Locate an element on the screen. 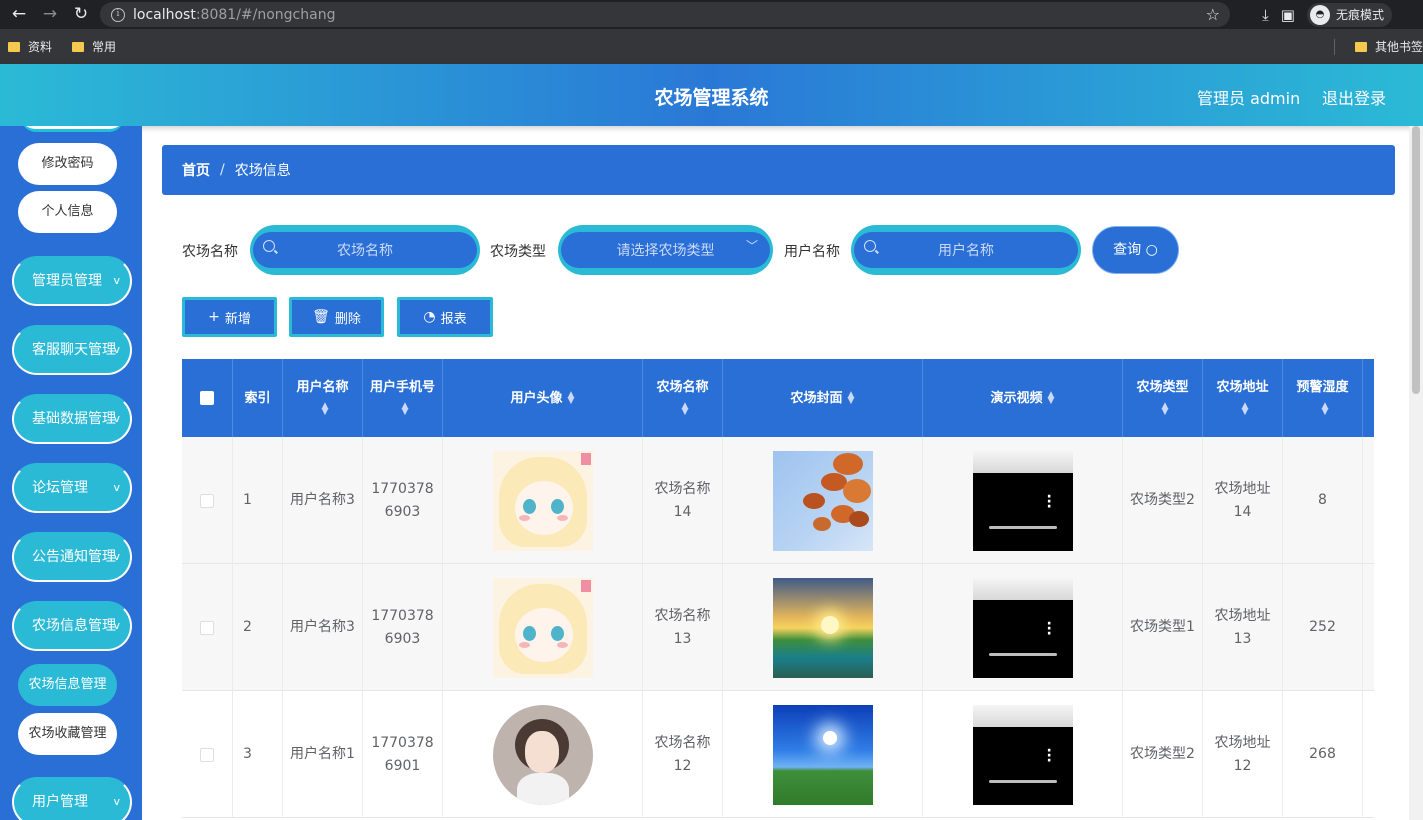 This screenshot has width=1423, height=820. delete-button-label: 删除 is located at coordinates (347, 319).